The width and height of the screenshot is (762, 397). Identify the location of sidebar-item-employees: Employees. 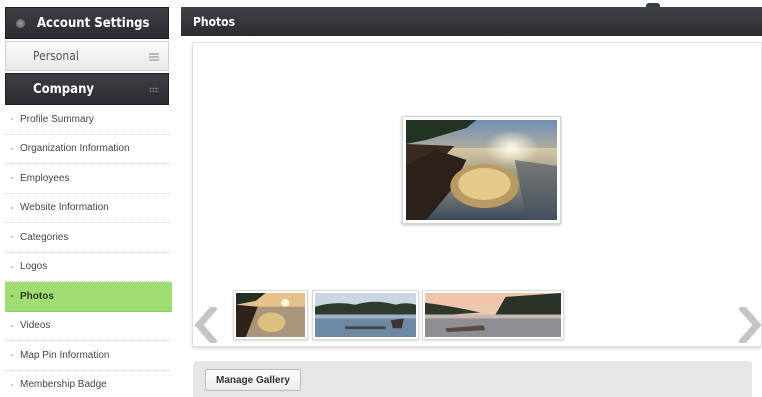
(87, 179).